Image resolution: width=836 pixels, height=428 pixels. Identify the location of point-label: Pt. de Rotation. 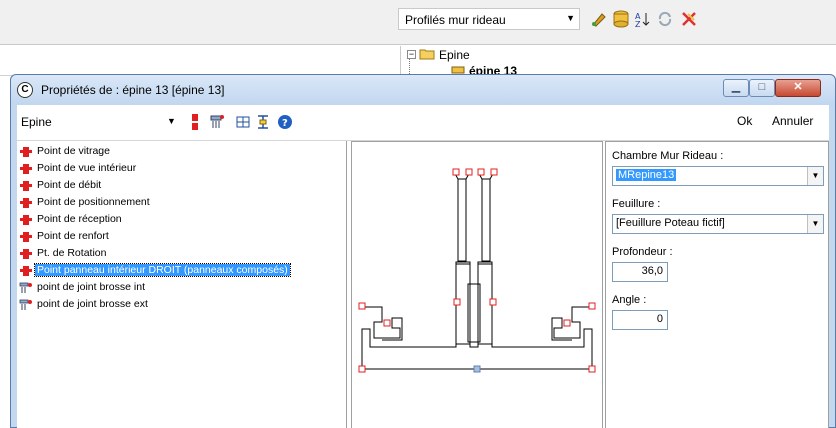
(72, 253).